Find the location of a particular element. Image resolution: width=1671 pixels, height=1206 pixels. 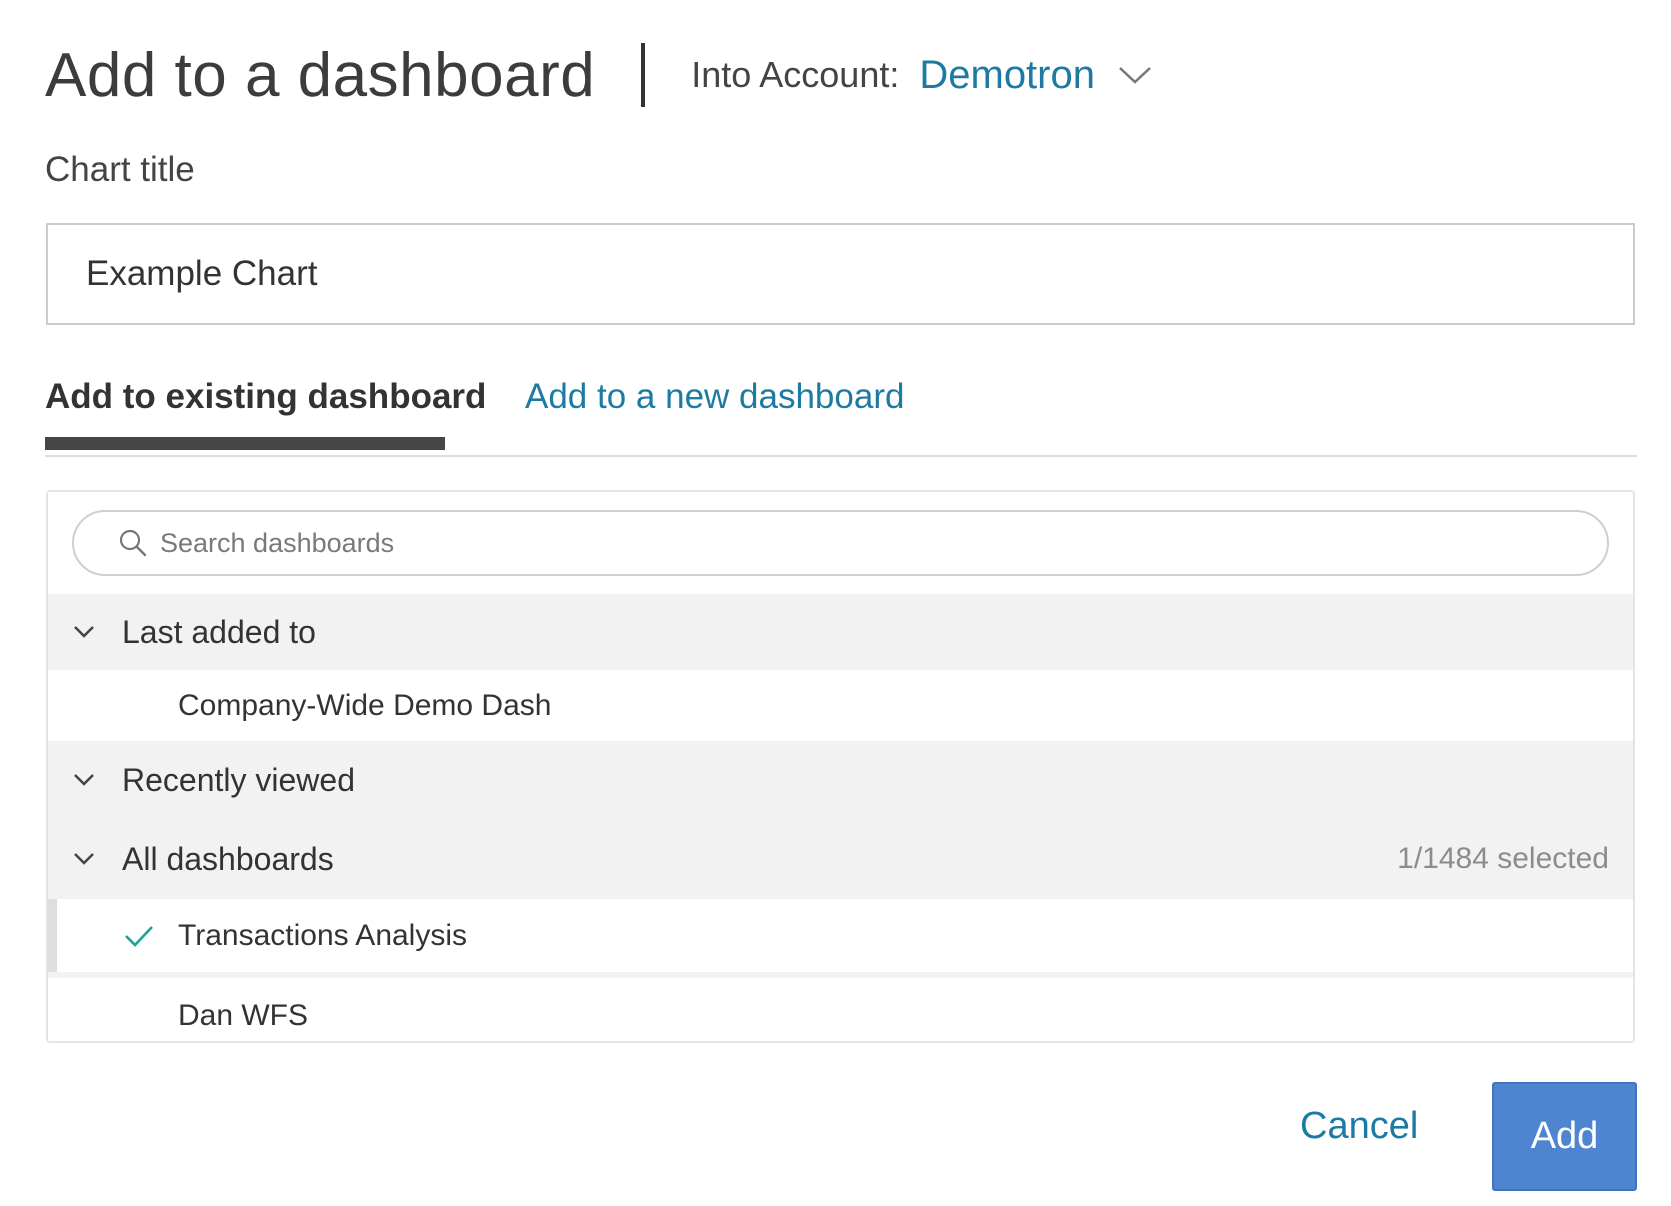

tab-add-to-existing-dashboard: Add to existing dashboard is located at coordinates (265, 397).